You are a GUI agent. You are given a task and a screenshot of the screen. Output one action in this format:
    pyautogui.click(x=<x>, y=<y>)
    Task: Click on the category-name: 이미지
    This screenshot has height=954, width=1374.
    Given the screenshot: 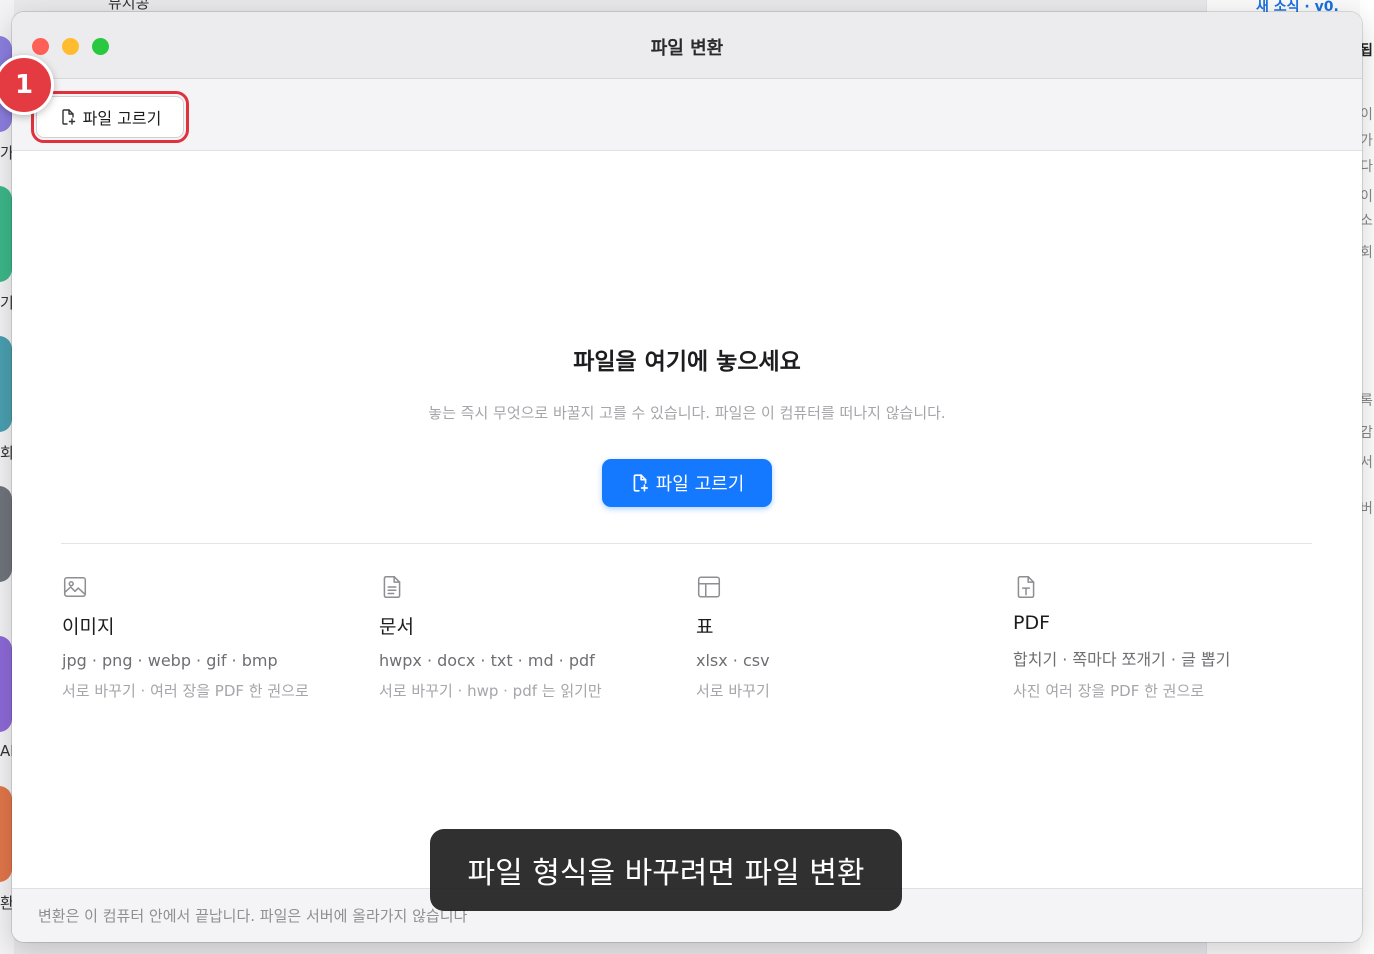 What is the action you would take?
    pyautogui.click(x=88, y=627)
    